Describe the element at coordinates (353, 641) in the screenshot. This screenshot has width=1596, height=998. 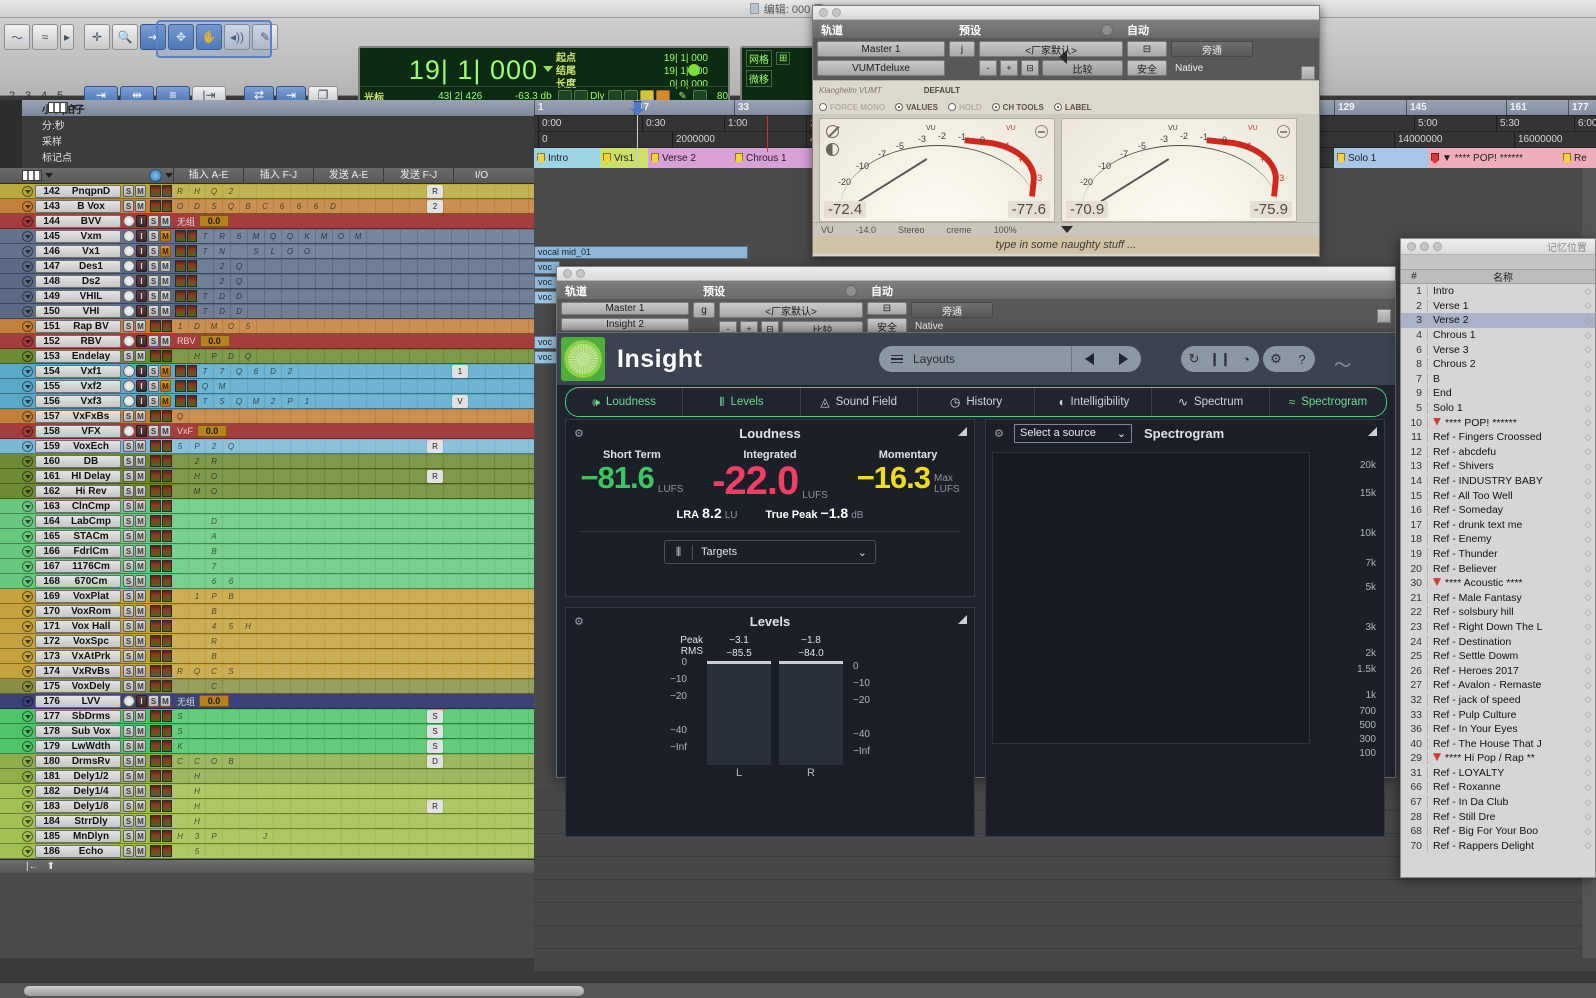
I see `track-inserts: R` at that location.